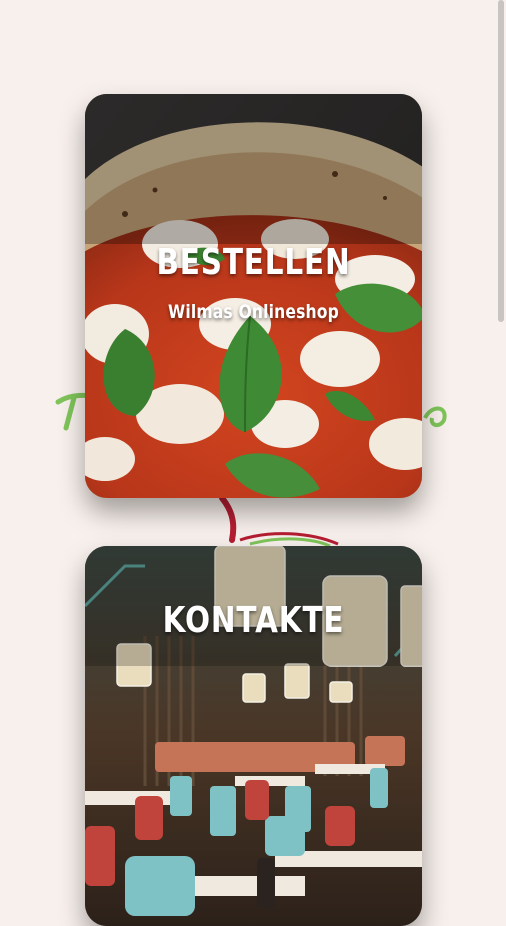  Describe the element at coordinates (253, 312) in the screenshot. I see `order-subtitle: Wilmas Onlineshop` at that location.